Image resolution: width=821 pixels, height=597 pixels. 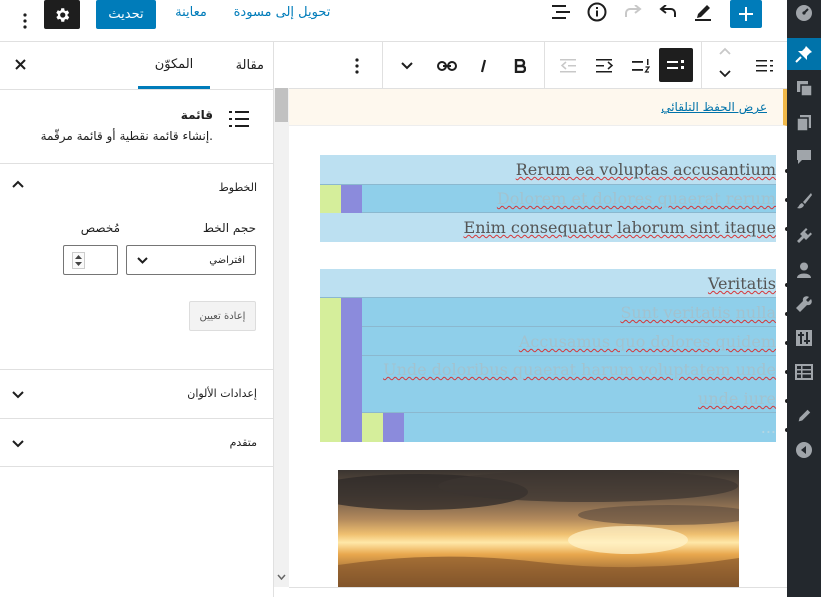 I want to click on admin-menu, so click(x=804, y=298).